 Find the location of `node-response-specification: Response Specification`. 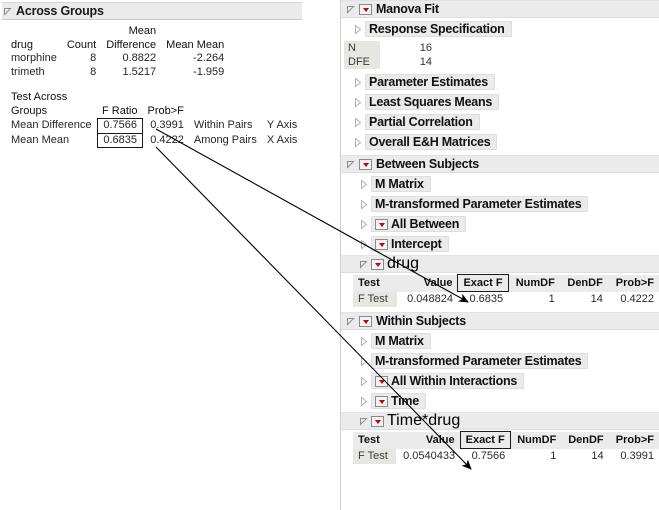

node-response-specification: Response Specification is located at coordinates (500, 29).